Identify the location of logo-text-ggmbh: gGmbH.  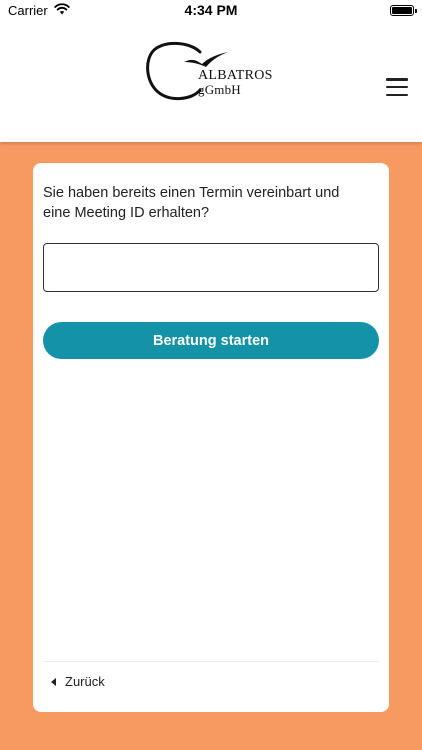
(219, 89).